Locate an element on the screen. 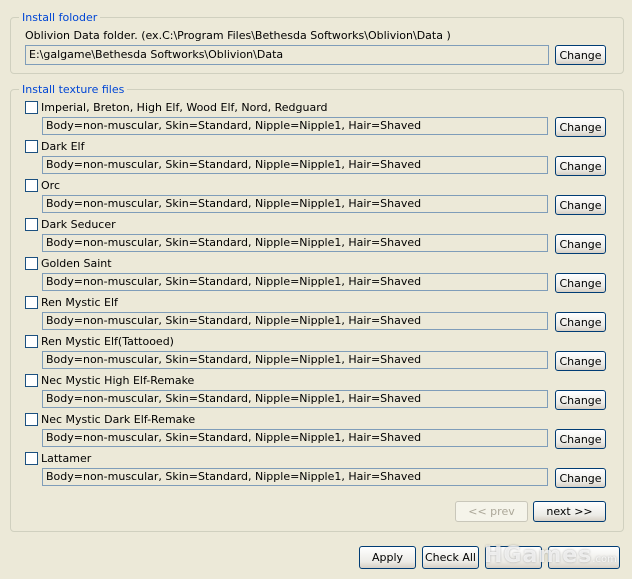 The height and width of the screenshot is (579, 632). next-button: next >> is located at coordinates (569, 511).